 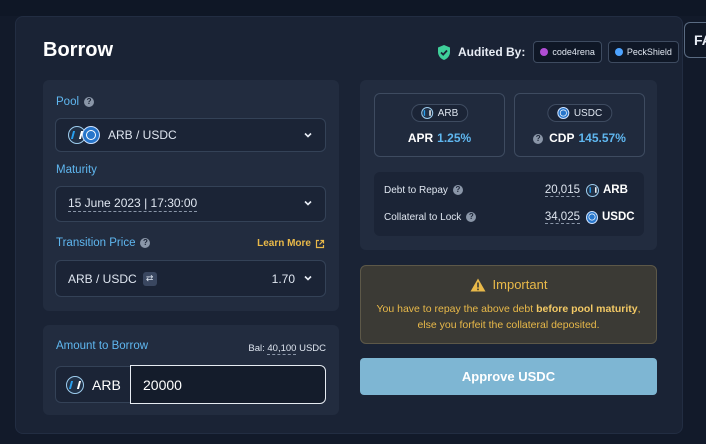 What do you see at coordinates (283, 278) in the screenshot?
I see `transition-price-value: 1.70` at bounding box center [283, 278].